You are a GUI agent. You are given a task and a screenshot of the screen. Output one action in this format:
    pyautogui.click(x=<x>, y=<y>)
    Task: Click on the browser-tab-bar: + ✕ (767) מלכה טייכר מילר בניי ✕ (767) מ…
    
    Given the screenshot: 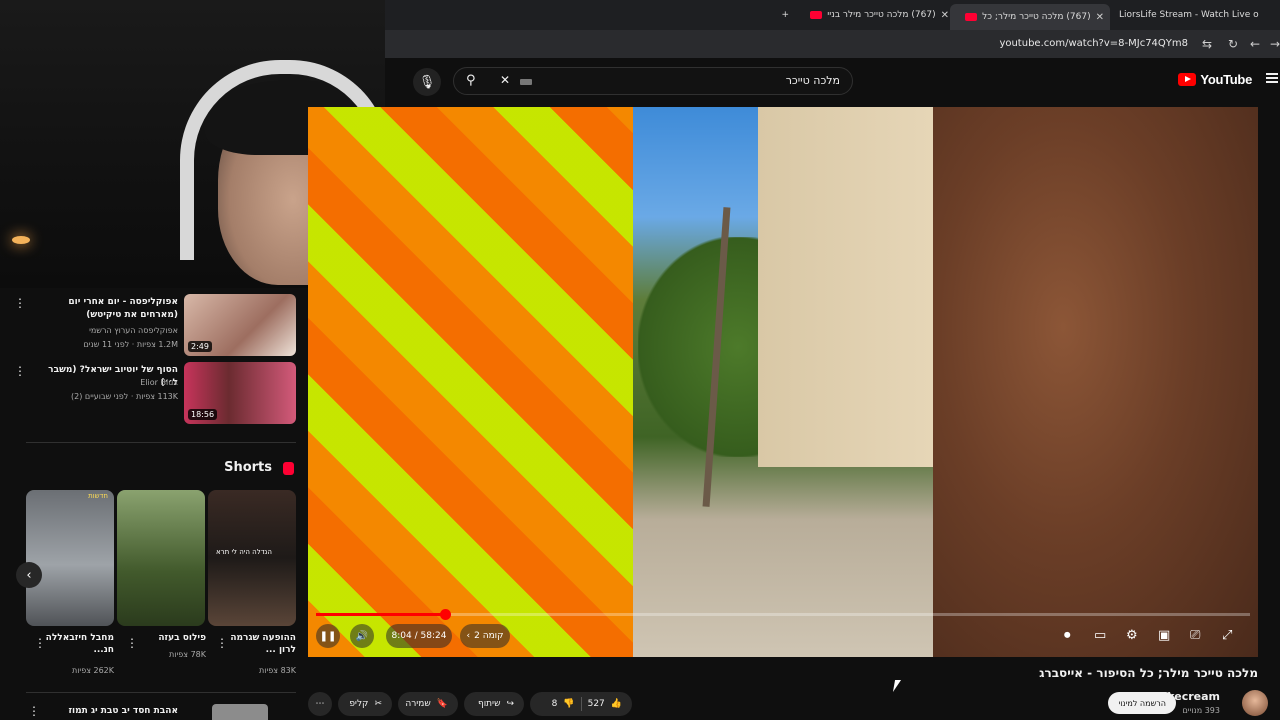 What is the action you would take?
    pyautogui.click(x=832, y=15)
    